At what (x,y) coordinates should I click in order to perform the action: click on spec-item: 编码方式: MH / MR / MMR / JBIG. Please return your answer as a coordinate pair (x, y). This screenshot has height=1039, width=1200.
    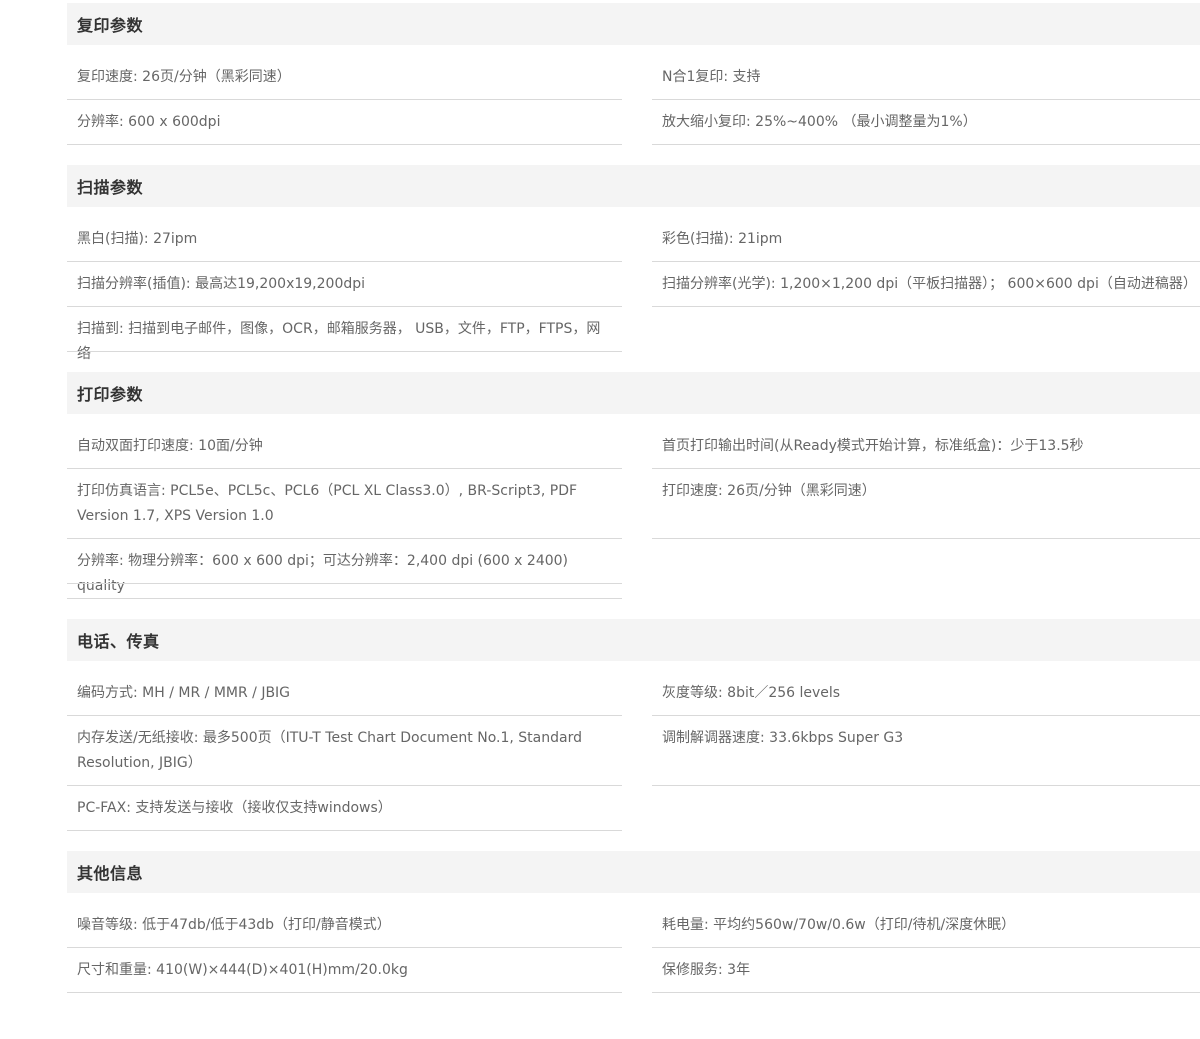
    Looking at the image, I should click on (184, 693).